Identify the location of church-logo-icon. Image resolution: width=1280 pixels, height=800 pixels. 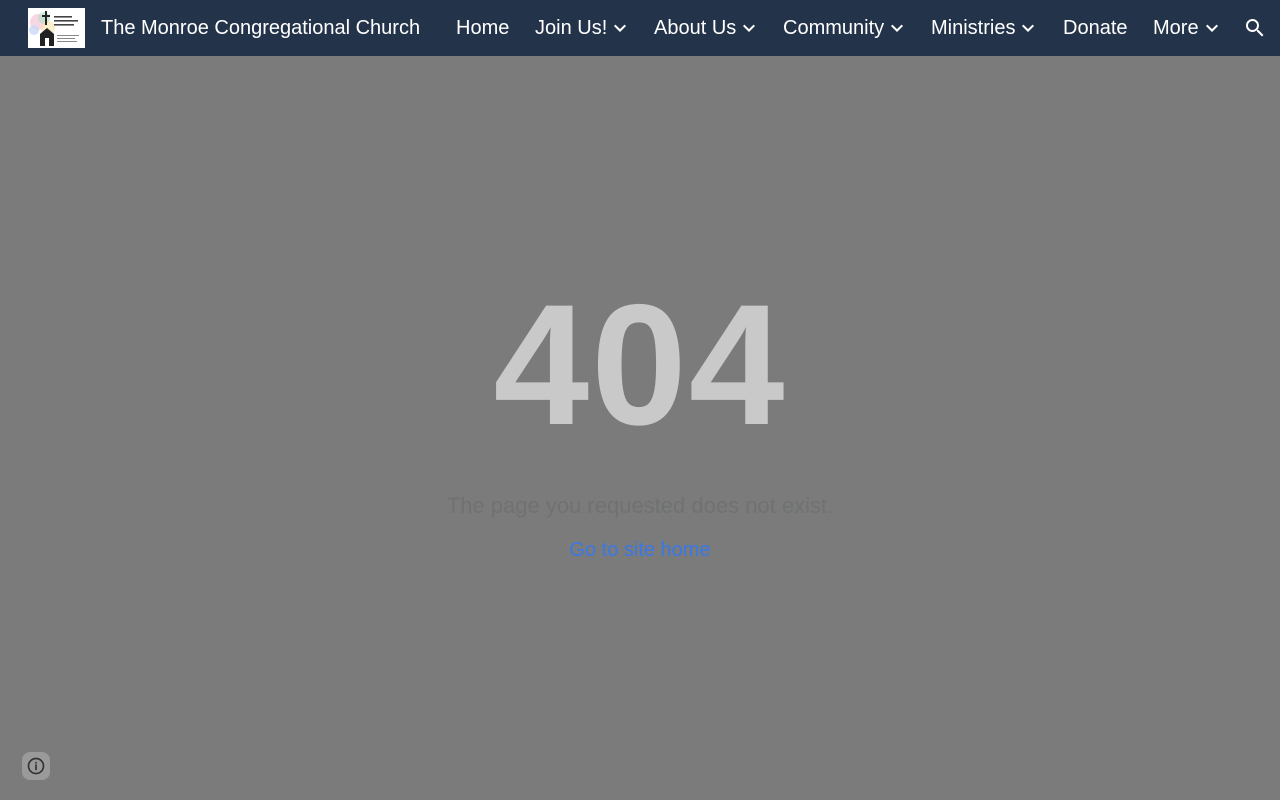
(56, 28).